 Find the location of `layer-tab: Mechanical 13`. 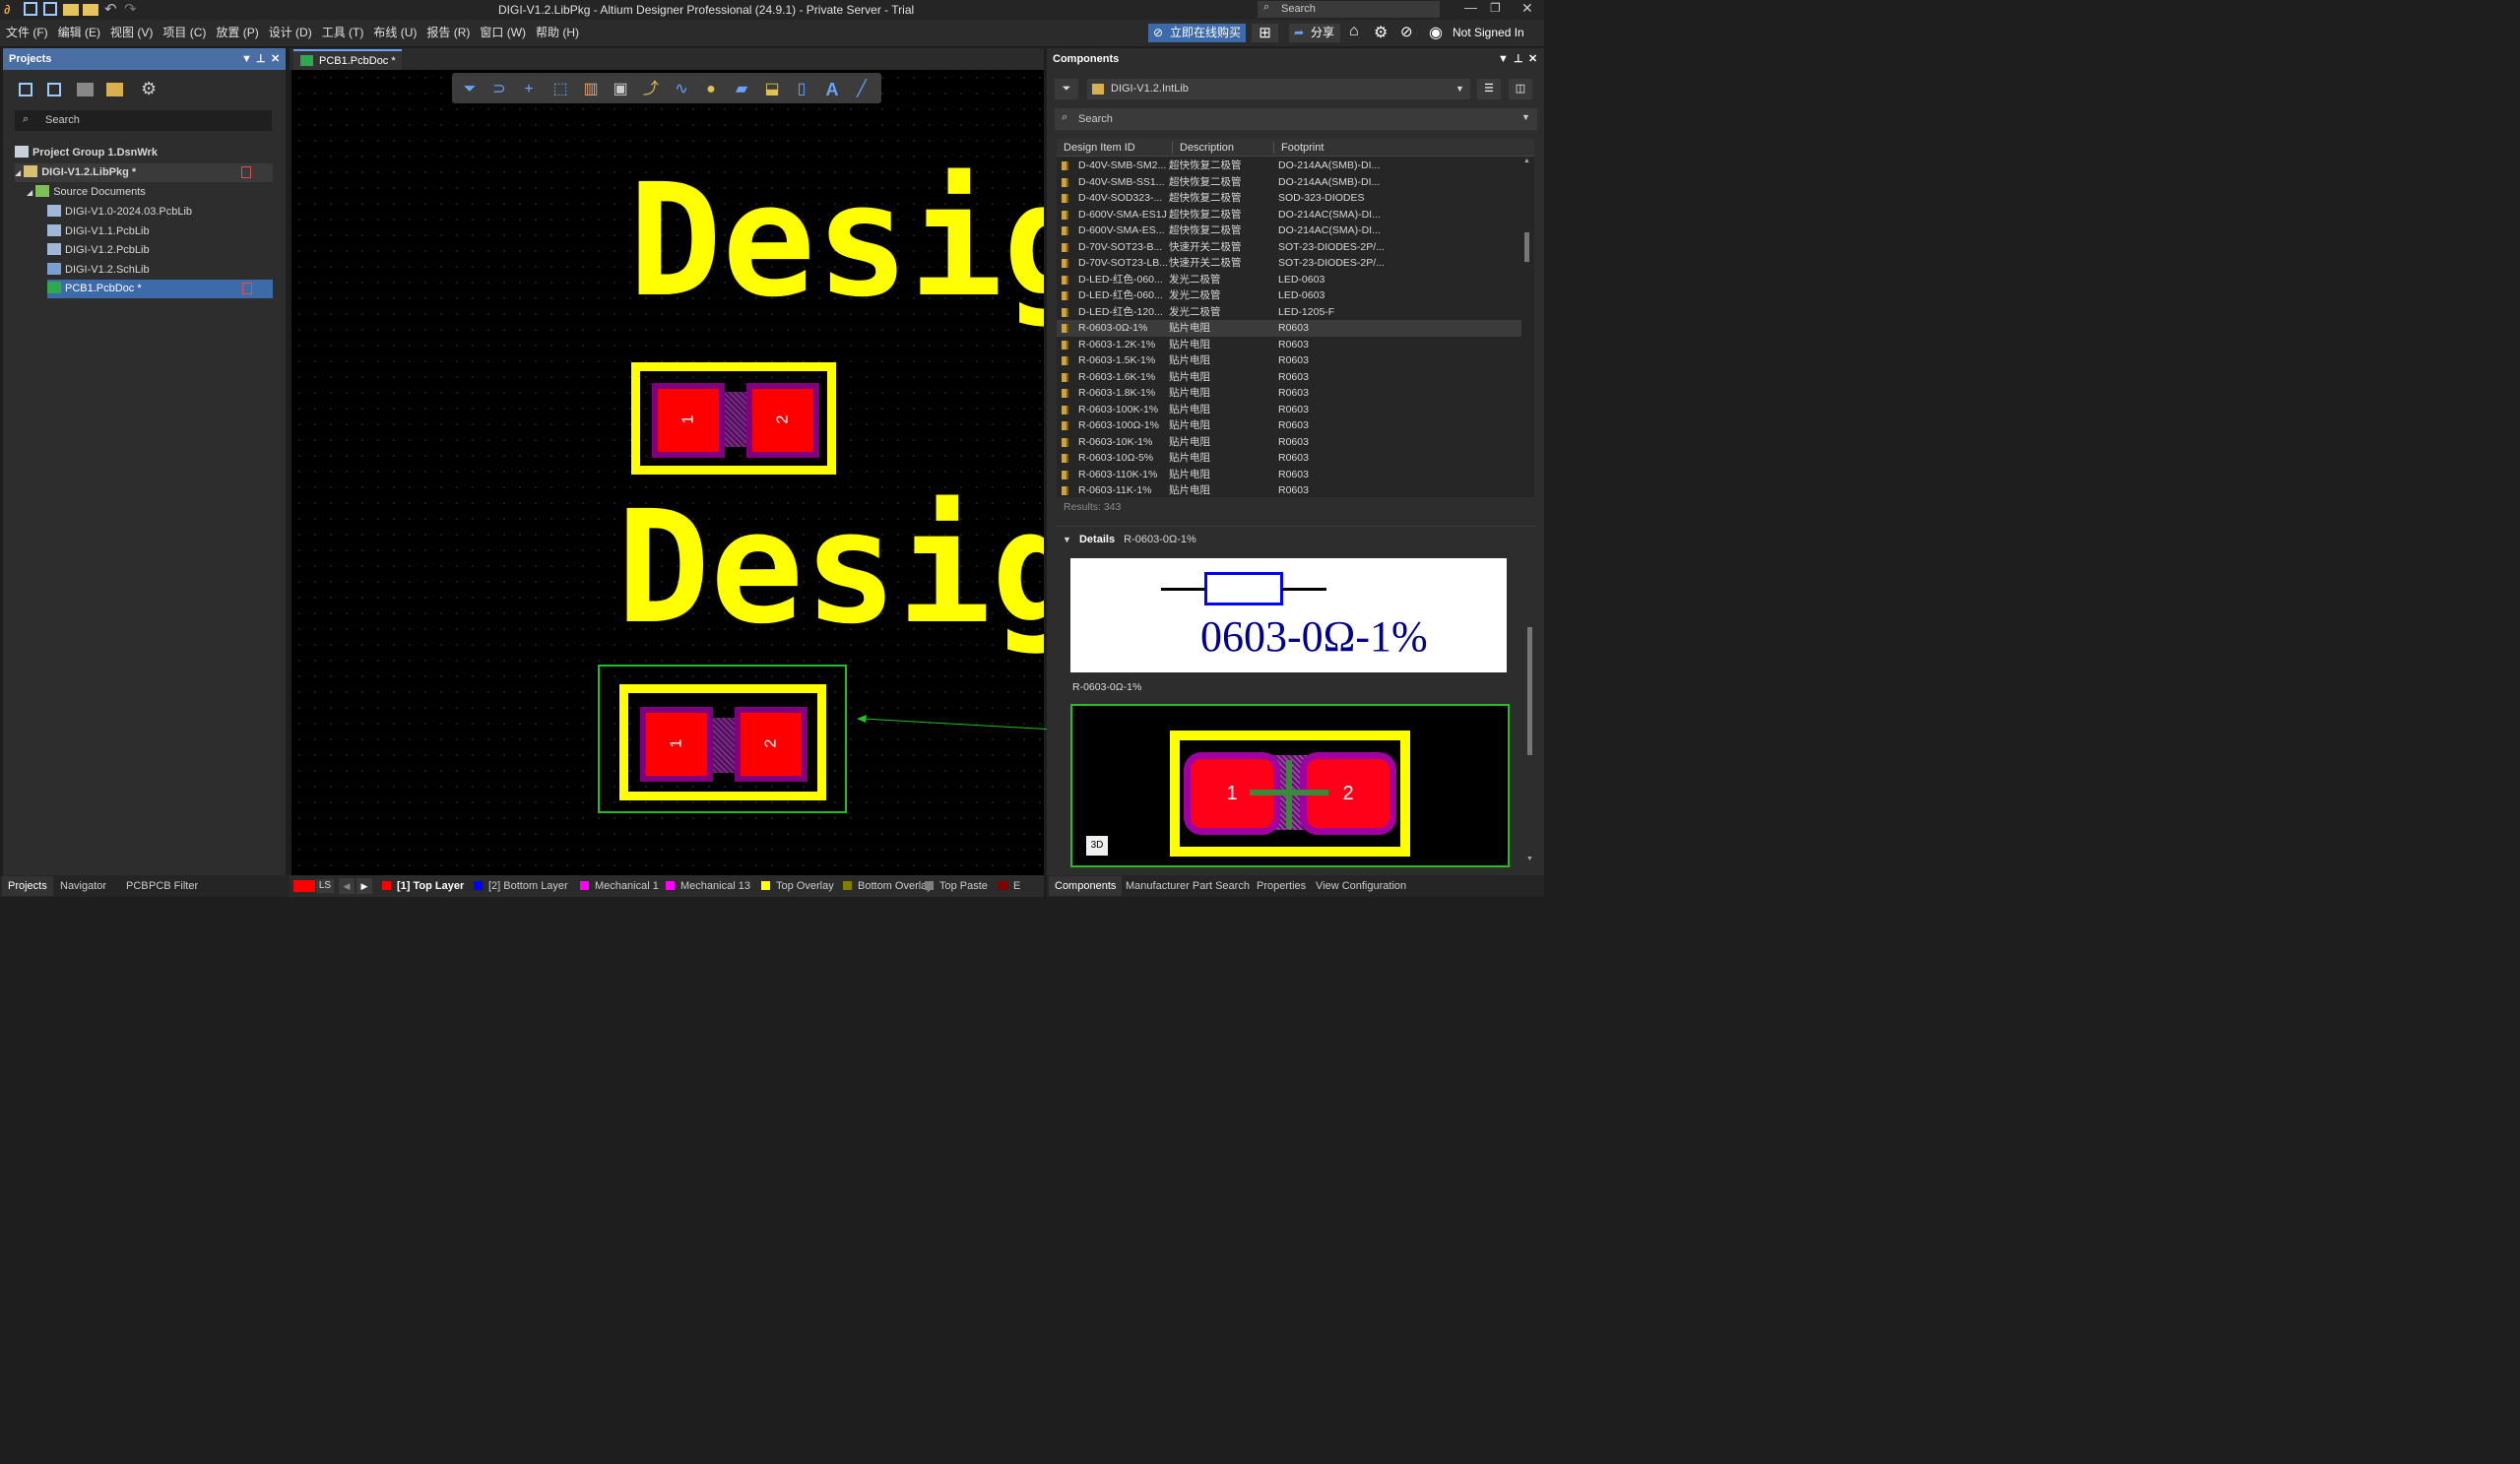

layer-tab: Mechanical 13 is located at coordinates (708, 886).